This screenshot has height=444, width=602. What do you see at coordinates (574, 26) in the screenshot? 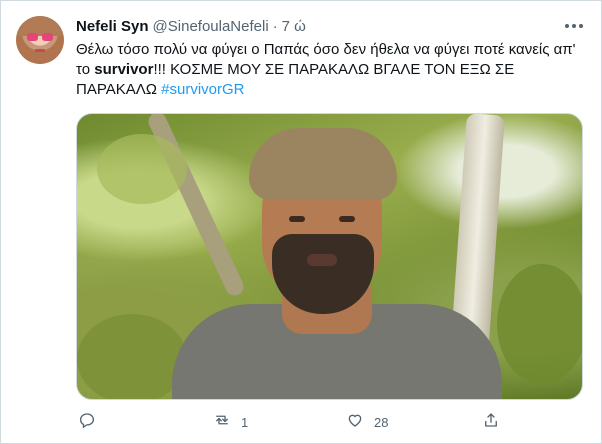
I see `more-icon` at bounding box center [574, 26].